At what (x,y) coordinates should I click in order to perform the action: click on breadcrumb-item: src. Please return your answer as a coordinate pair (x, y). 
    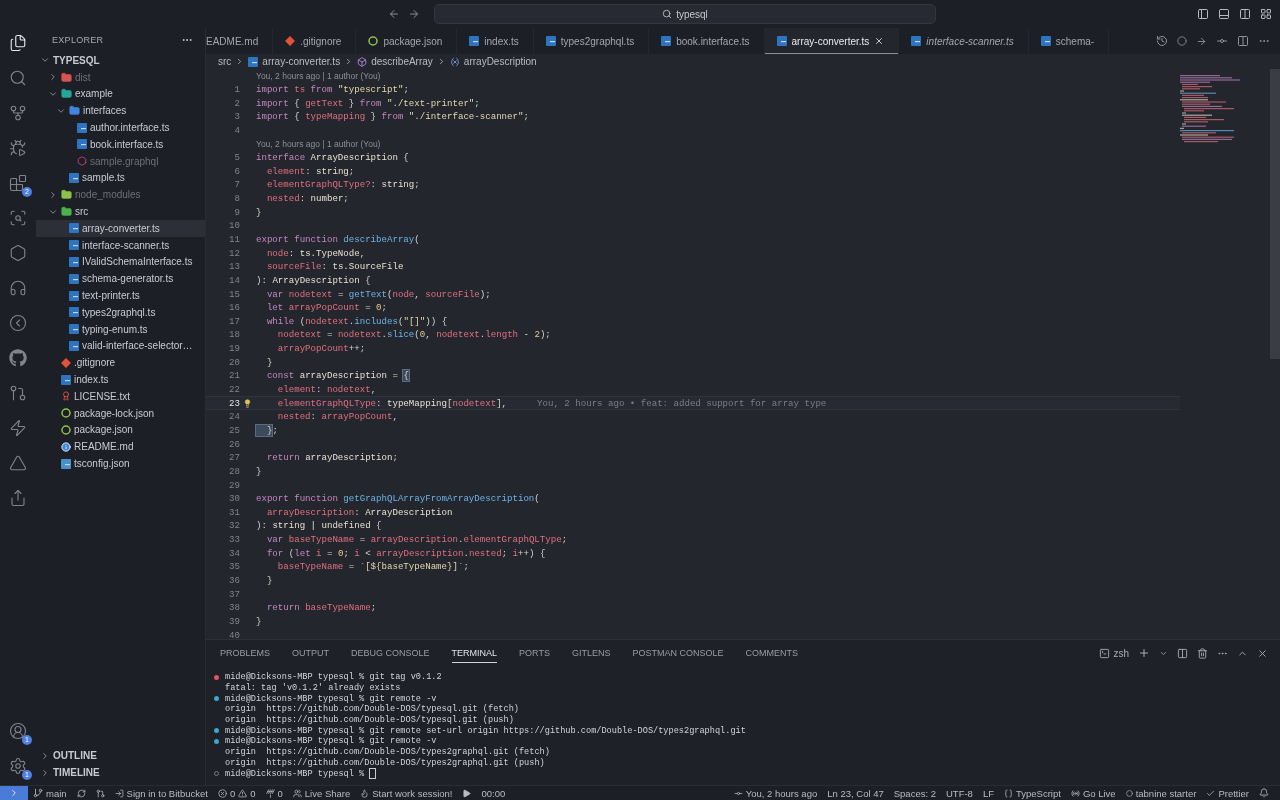
    Looking at the image, I should click on (225, 61).